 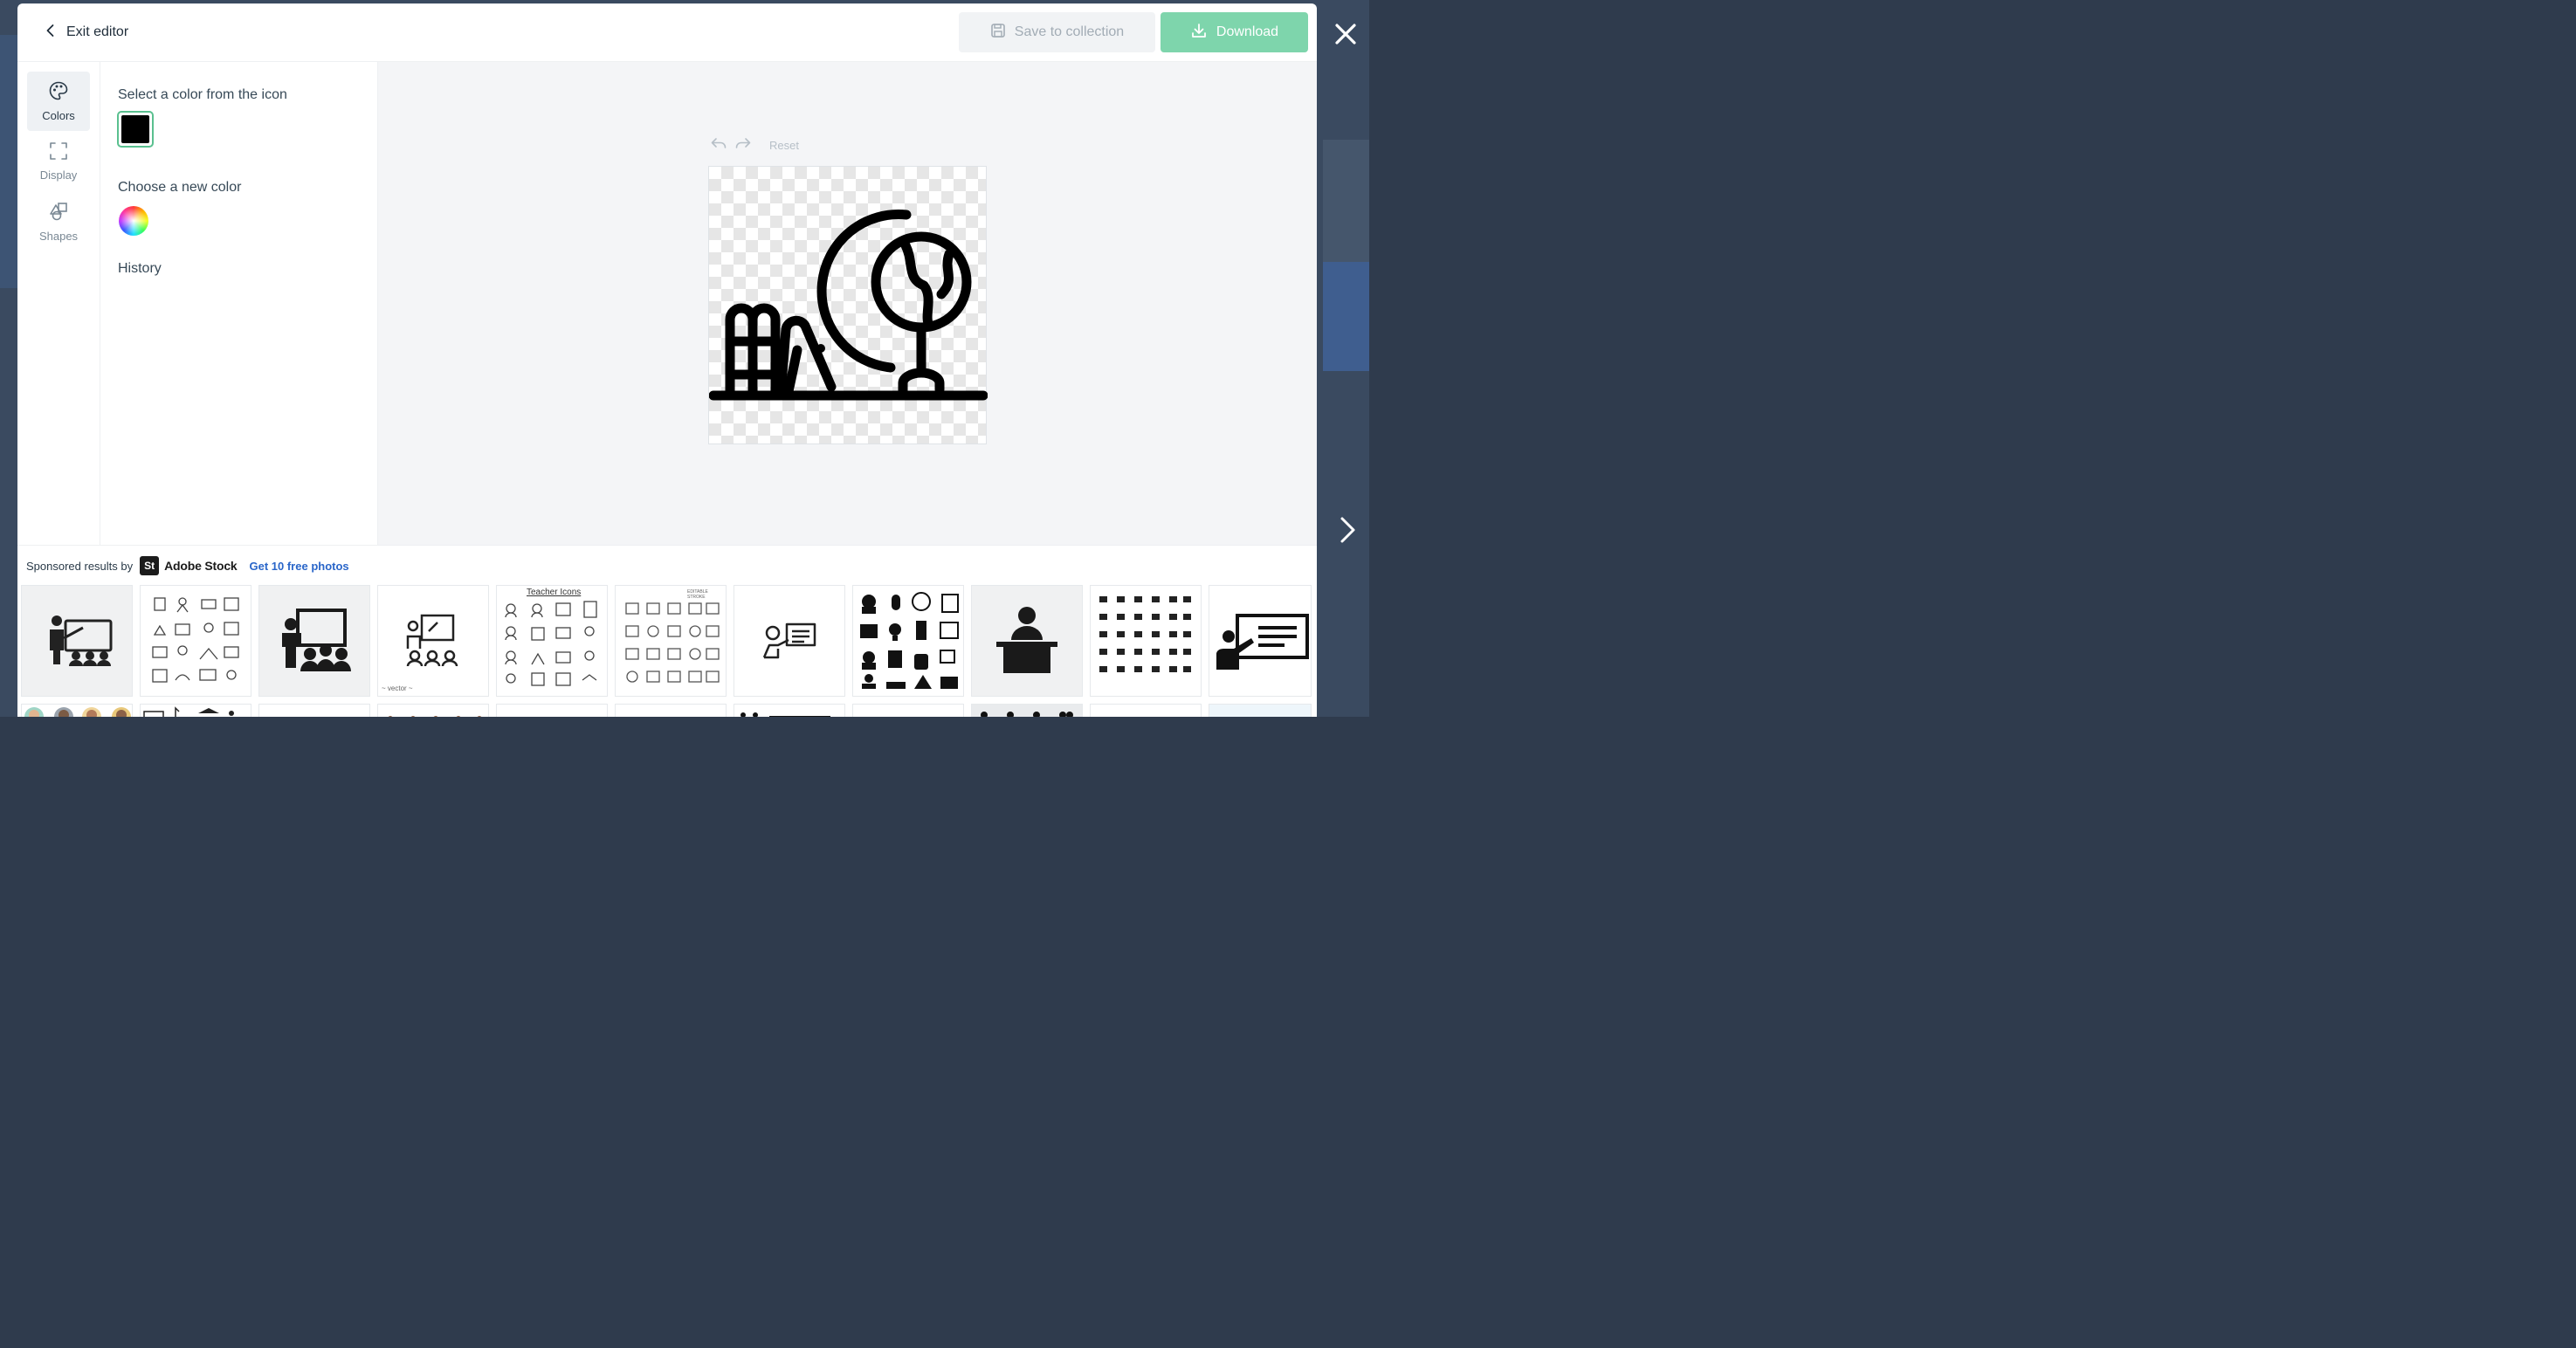 I want to click on close-icon, so click(x=1345, y=34).